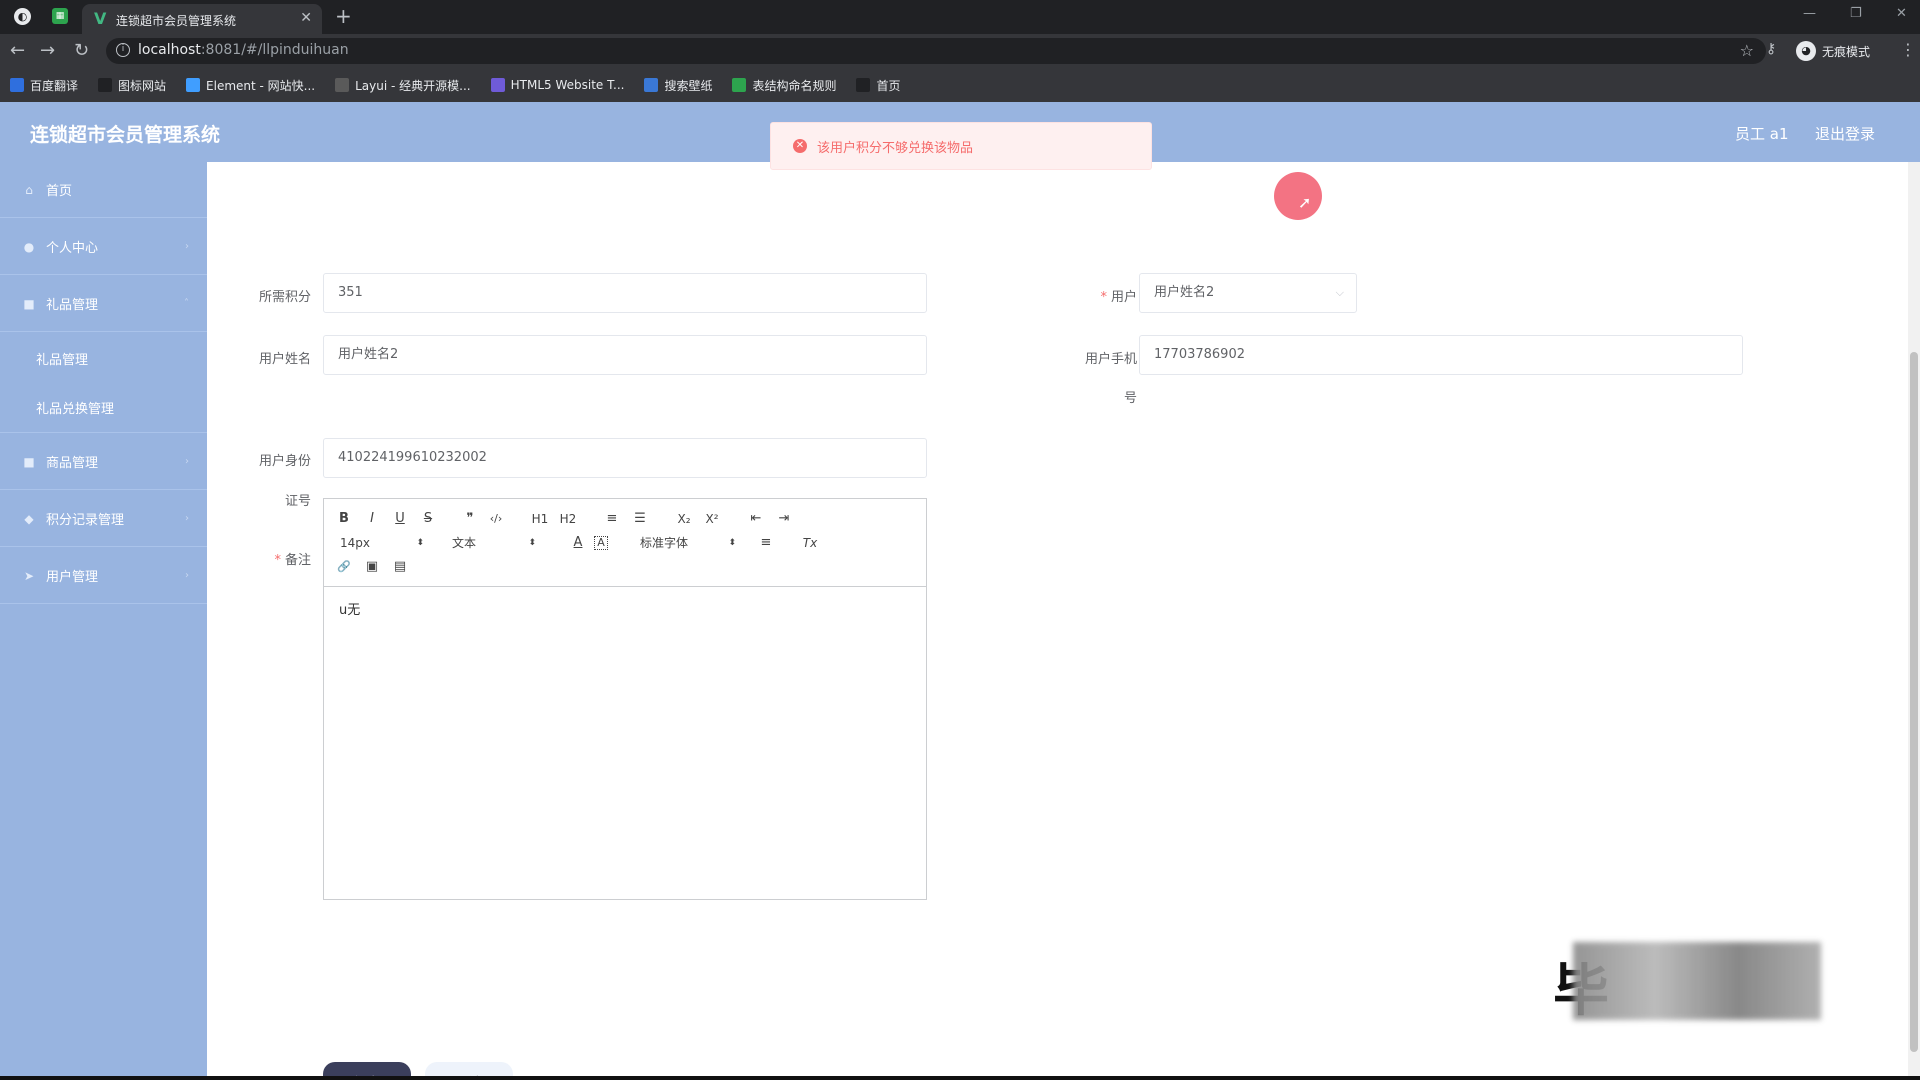 The image size is (1920, 1080). What do you see at coordinates (62, 360) in the screenshot?
I see `sidebar-subitem-label: 礼品管理` at bounding box center [62, 360].